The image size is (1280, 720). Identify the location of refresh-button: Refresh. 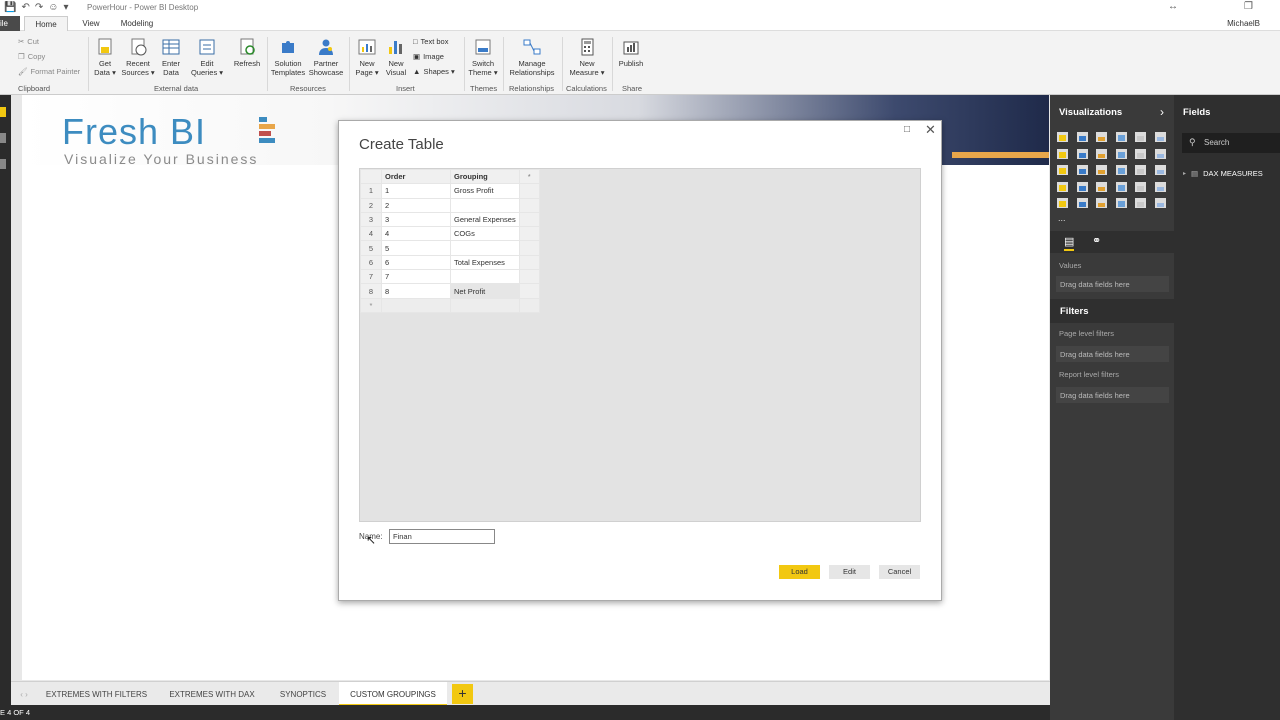
(247, 52).